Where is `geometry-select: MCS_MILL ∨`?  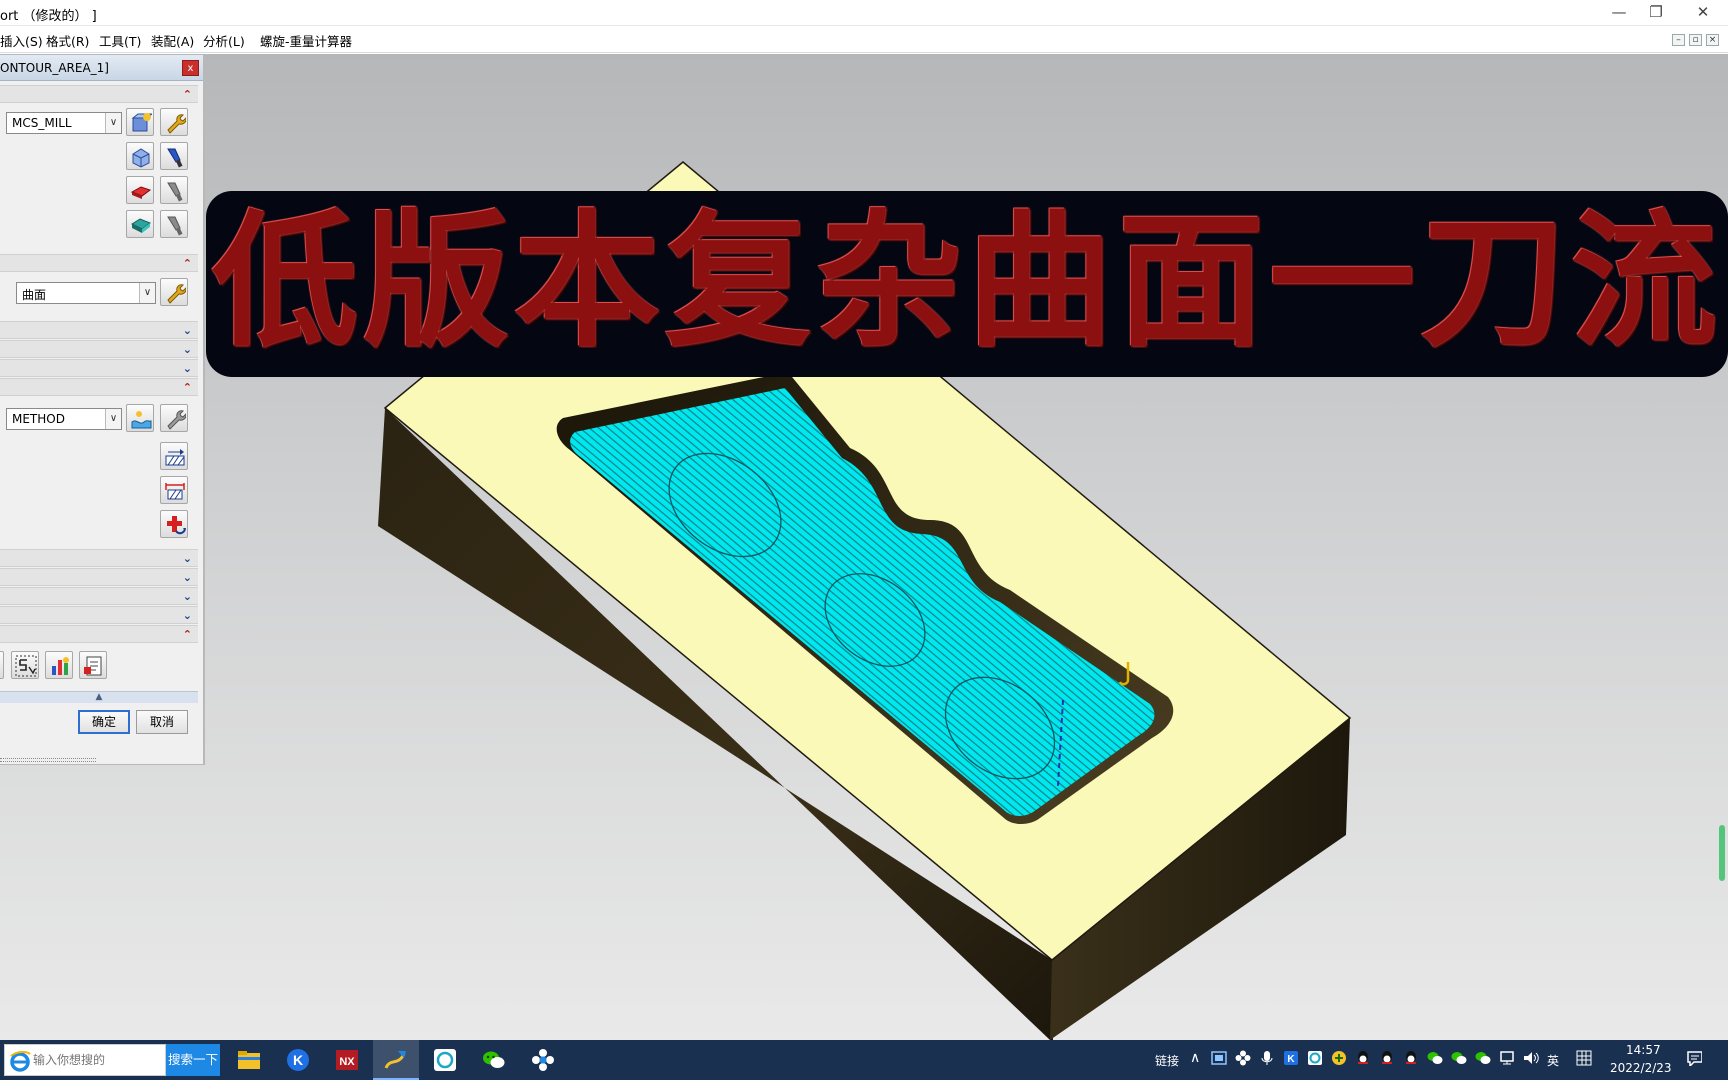 geometry-select: MCS_MILL ∨ is located at coordinates (64, 123).